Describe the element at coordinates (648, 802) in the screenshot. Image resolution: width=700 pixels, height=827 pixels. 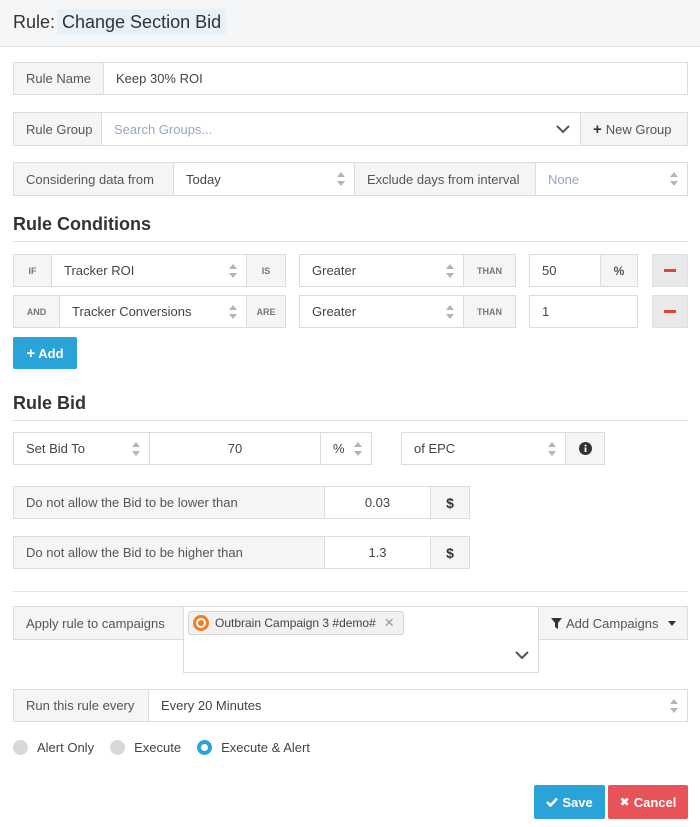
I see `cancel-button: ✖ Cancel` at that location.